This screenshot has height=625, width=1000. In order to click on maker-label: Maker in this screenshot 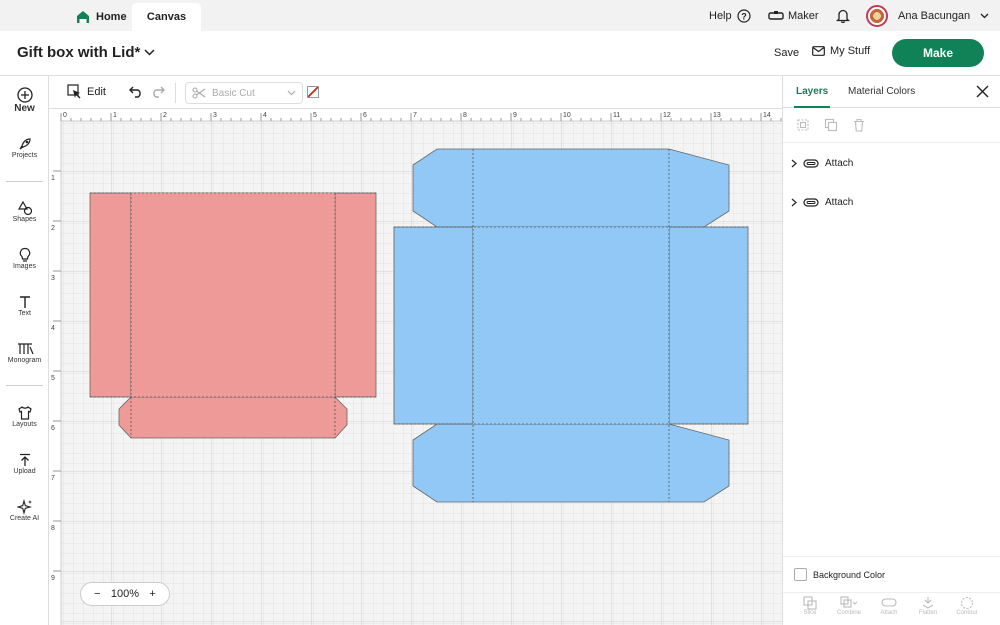, I will do `click(803, 15)`.